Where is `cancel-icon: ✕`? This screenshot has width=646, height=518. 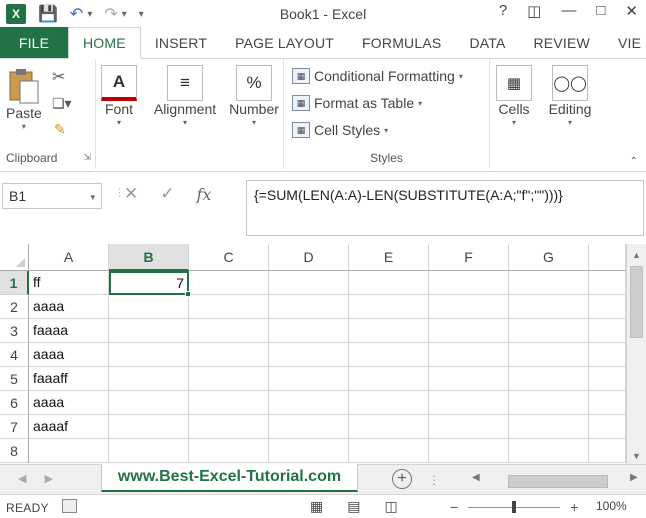
cancel-icon: ✕ is located at coordinates (131, 194).